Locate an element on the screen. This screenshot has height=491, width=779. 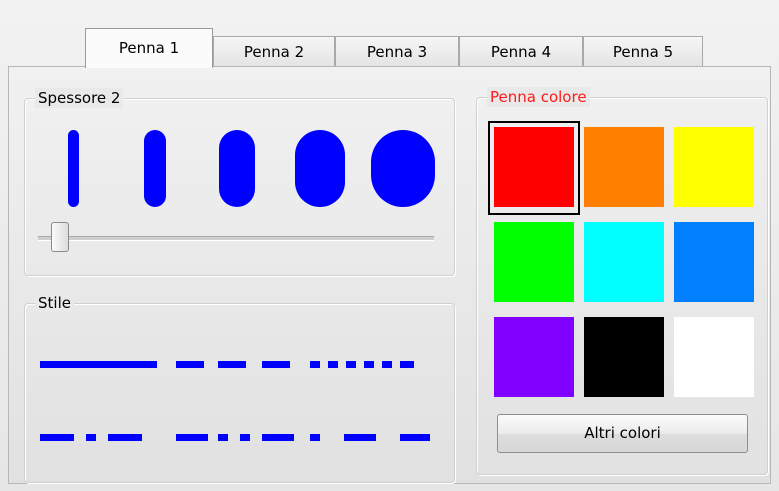
color-swatch-red is located at coordinates (534, 167).